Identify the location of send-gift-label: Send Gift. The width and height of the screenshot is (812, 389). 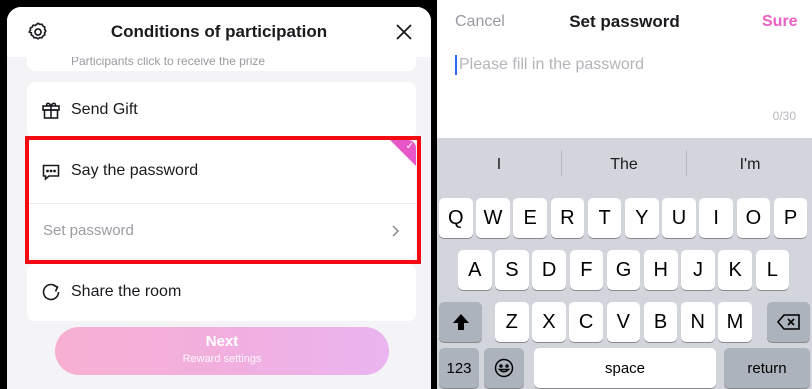
(104, 109).